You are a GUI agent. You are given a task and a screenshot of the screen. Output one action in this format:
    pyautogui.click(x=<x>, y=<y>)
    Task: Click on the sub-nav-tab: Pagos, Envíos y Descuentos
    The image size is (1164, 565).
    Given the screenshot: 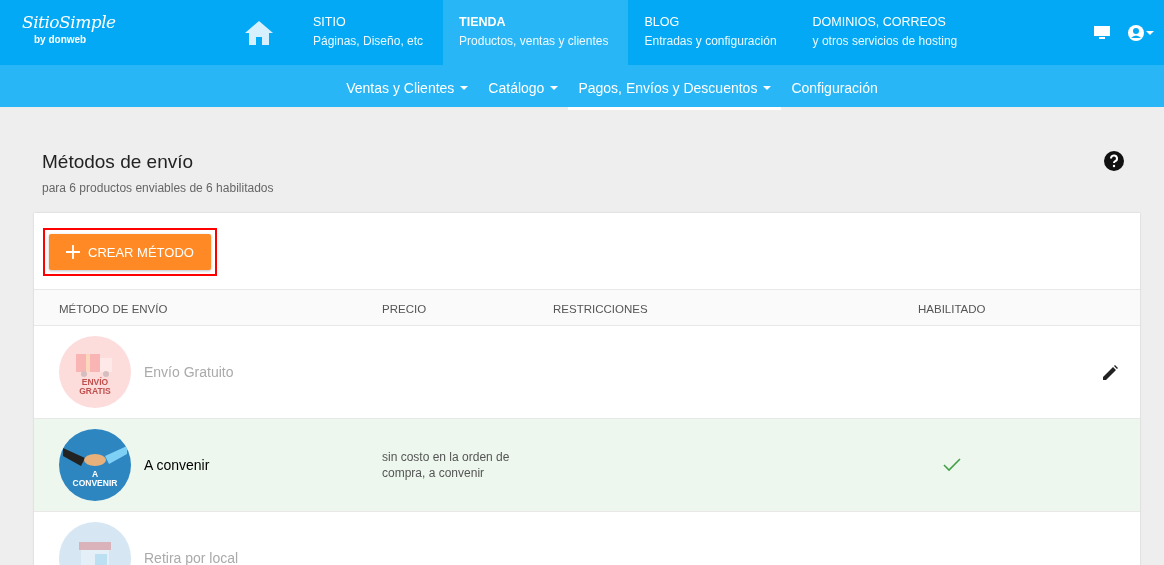 What is the action you would take?
    pyautogui.click(x=675, y=87)
    